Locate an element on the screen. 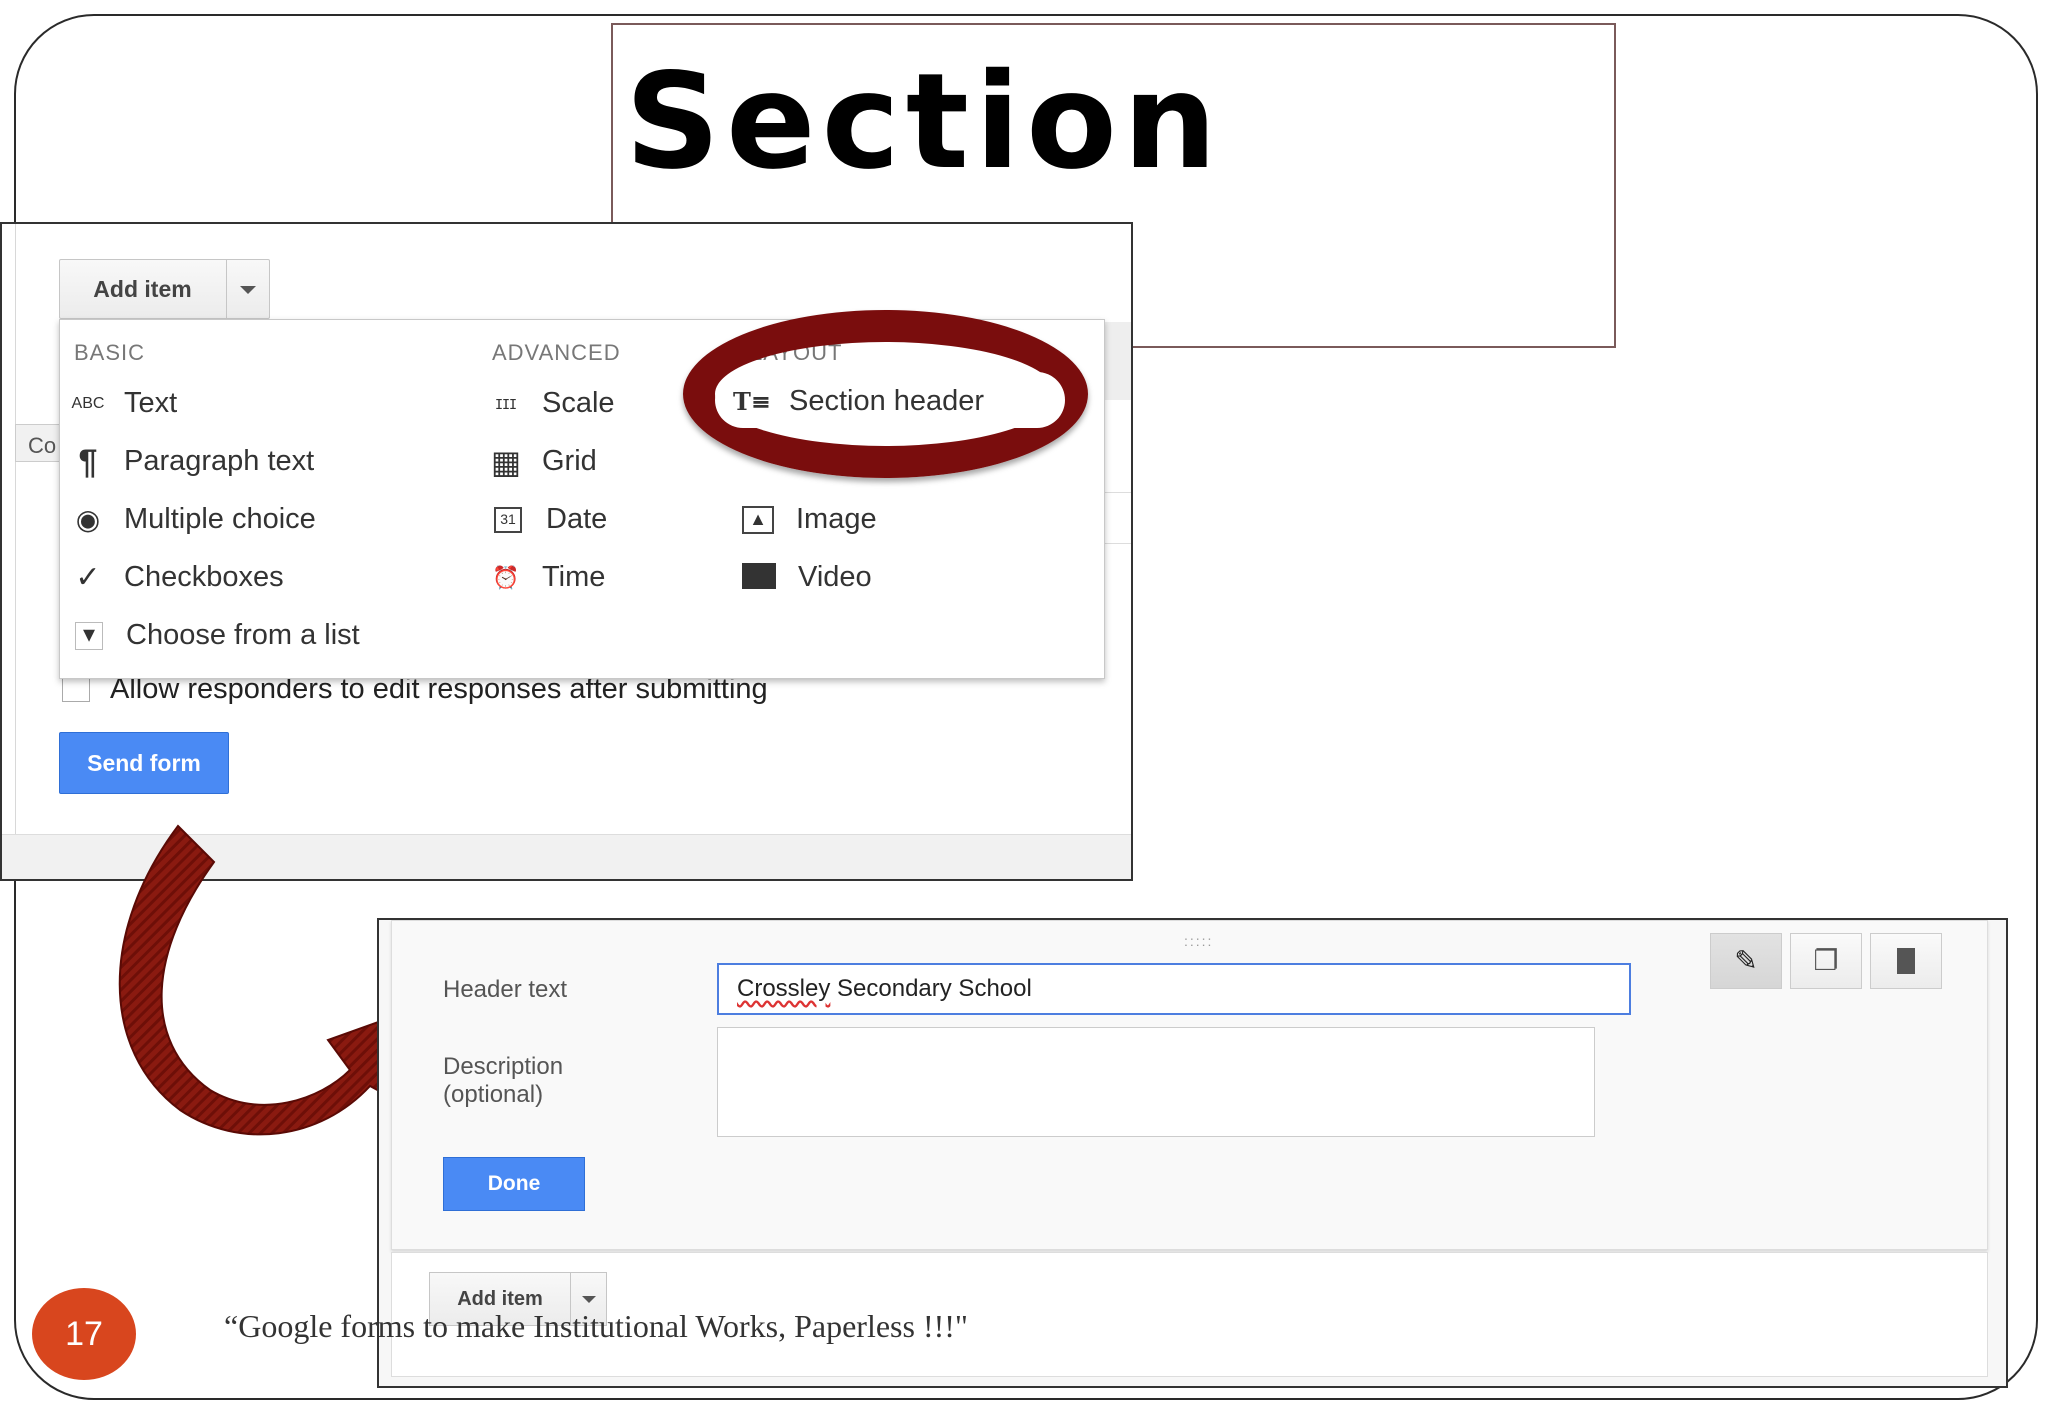 The height and width of the screenshot is (1418, 2048). trash-icon is located at coordinates (1906, 961).